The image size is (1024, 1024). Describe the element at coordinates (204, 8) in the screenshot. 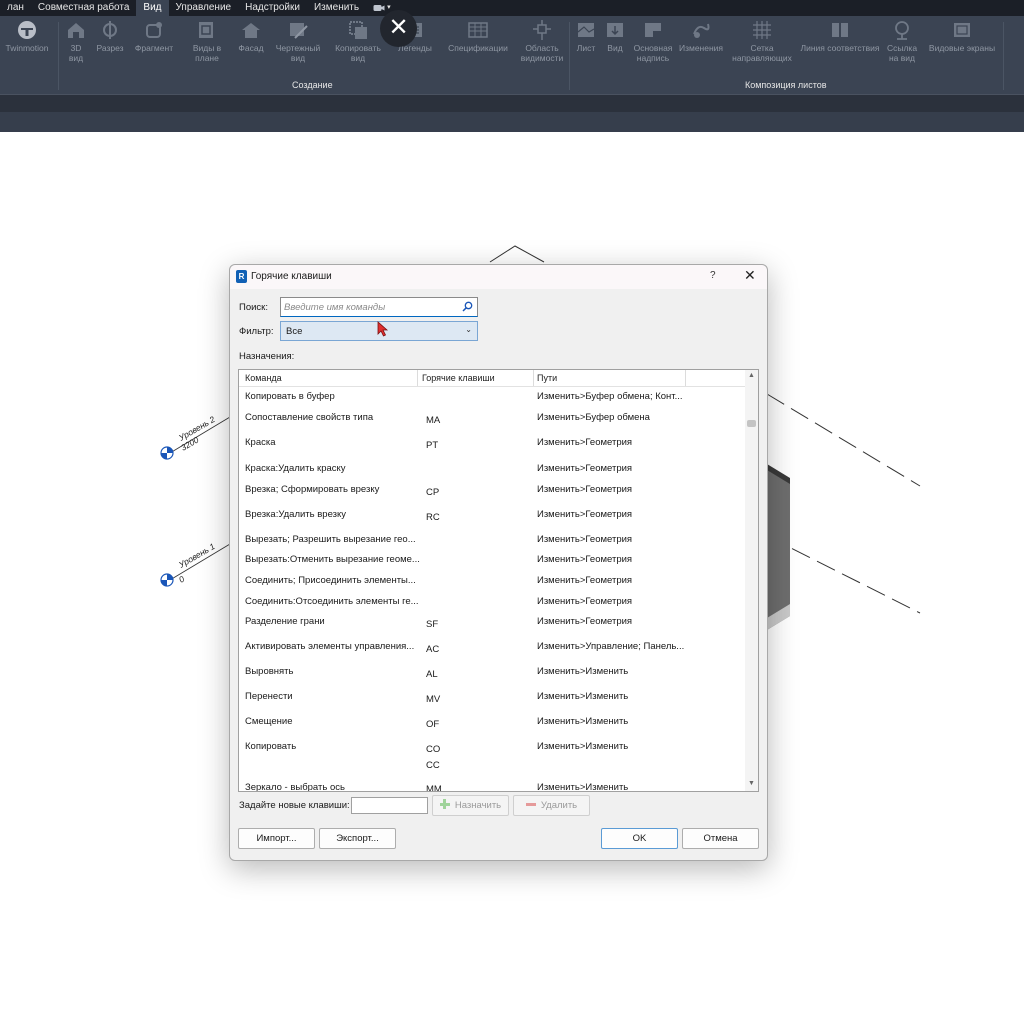

I see `tab-manage: Управление` at that location.